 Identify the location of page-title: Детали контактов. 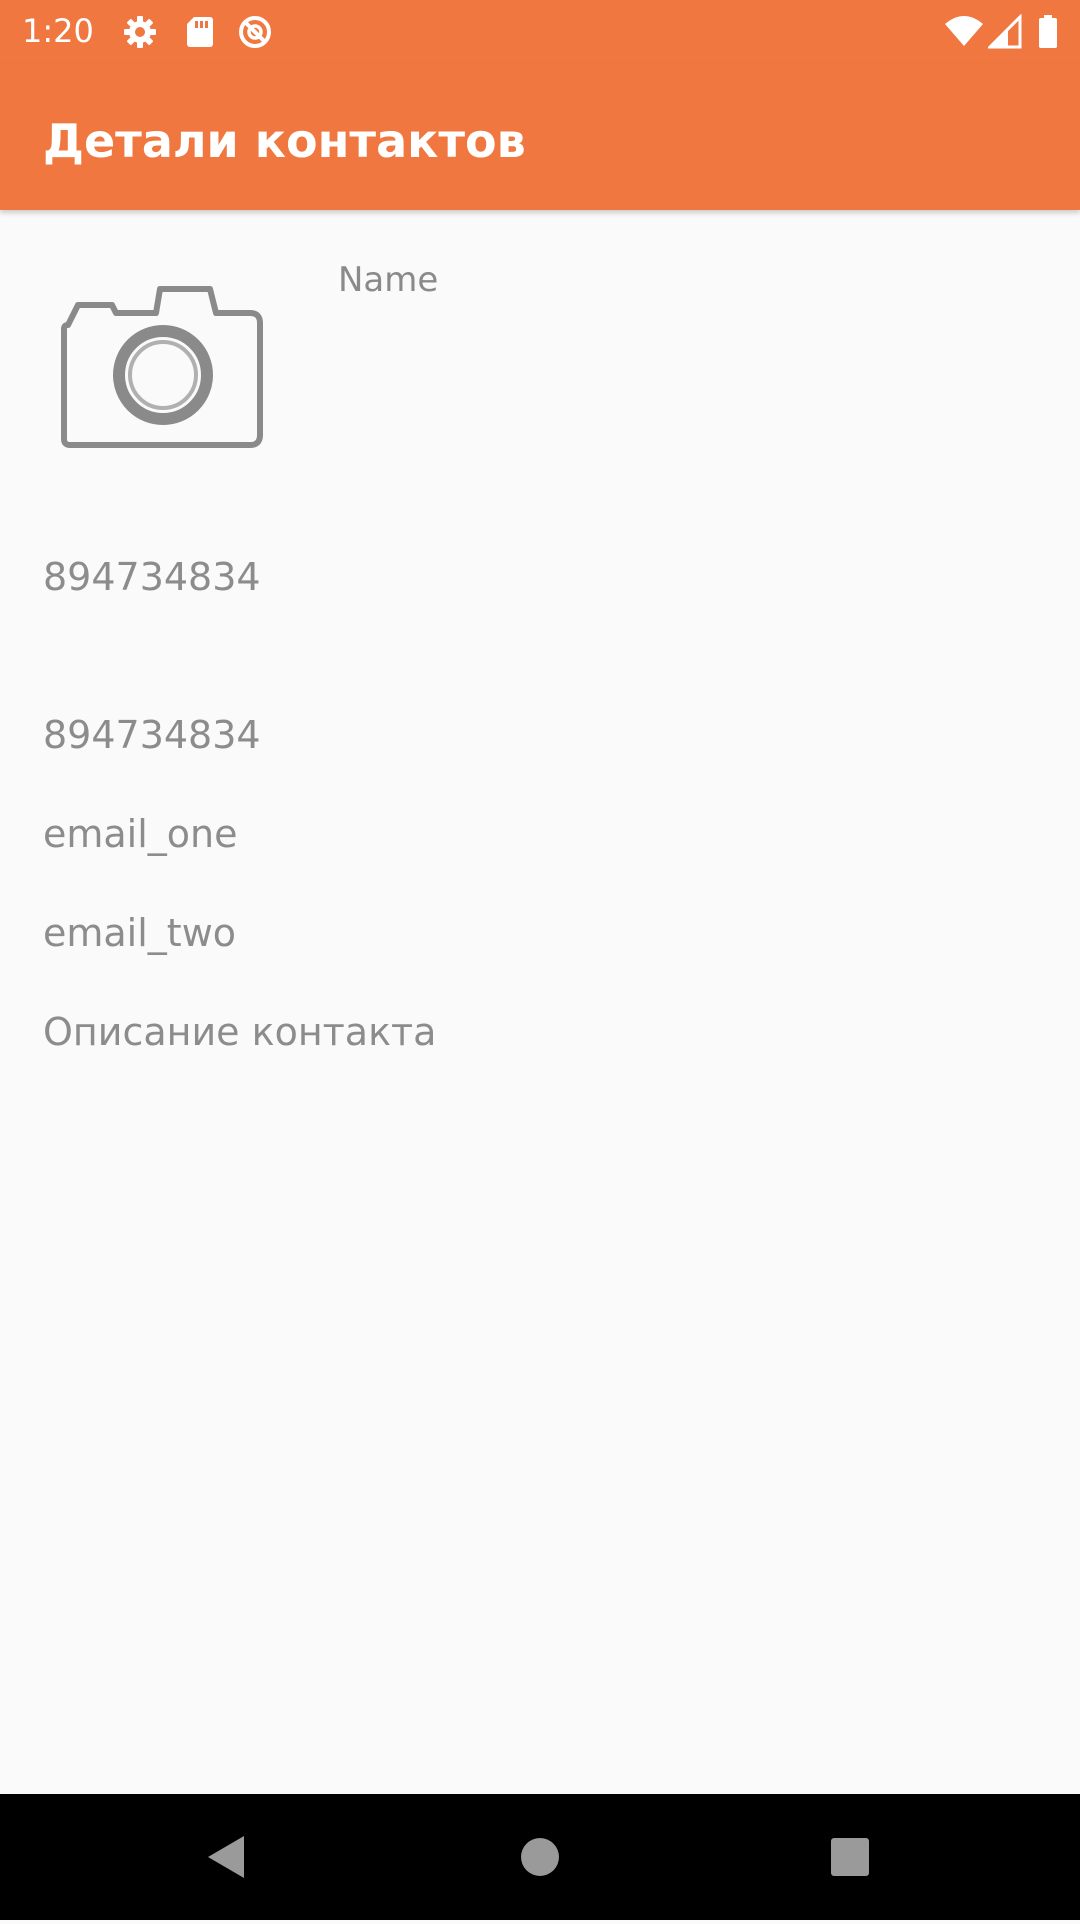
(284, 141).